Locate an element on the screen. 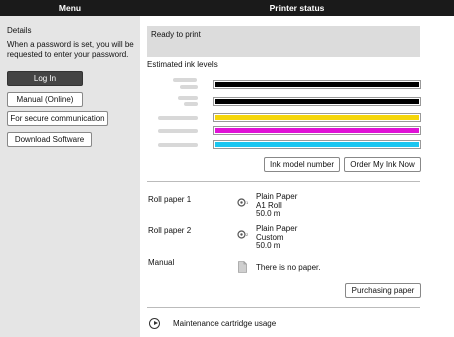 The height and width of the screenshot is (337, 454). roll-paper-1-label: Roll paper 1 is located at coordinates (170, 199).